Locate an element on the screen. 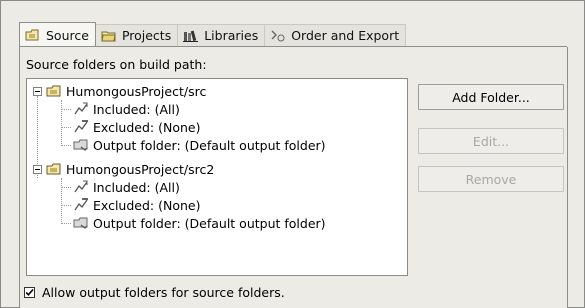 This screenshot has width=585, height=308. remove-button: Remove is located at coordinates (491, 179).